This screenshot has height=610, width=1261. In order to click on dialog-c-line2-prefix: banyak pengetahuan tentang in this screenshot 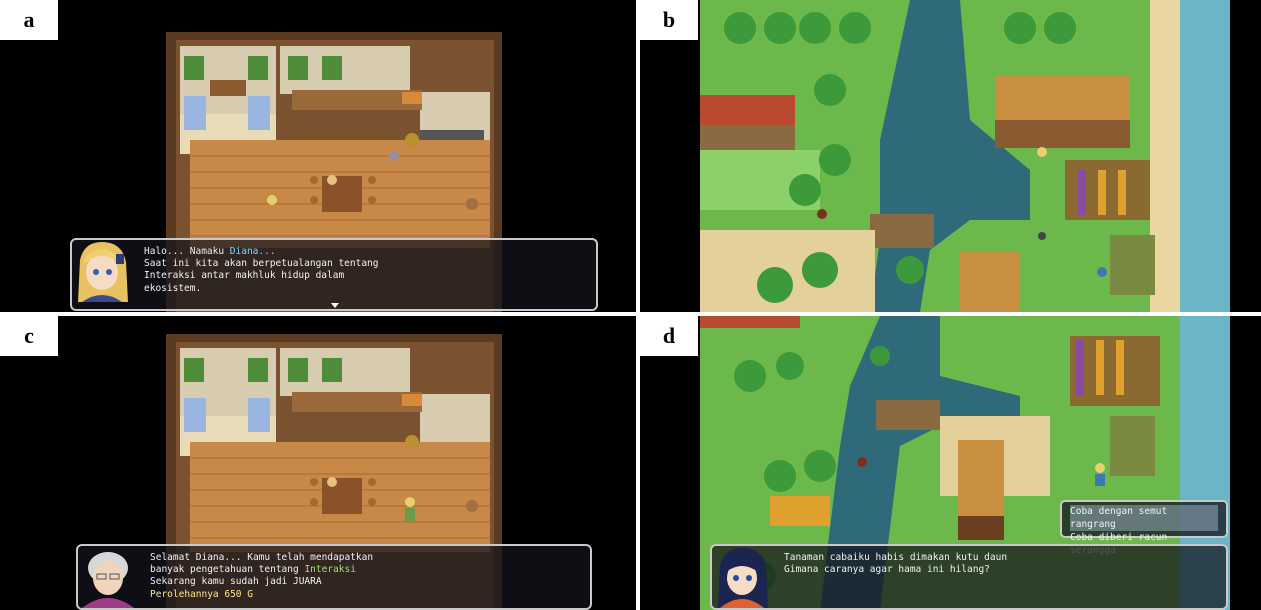, I will do `click(227, 570)`.